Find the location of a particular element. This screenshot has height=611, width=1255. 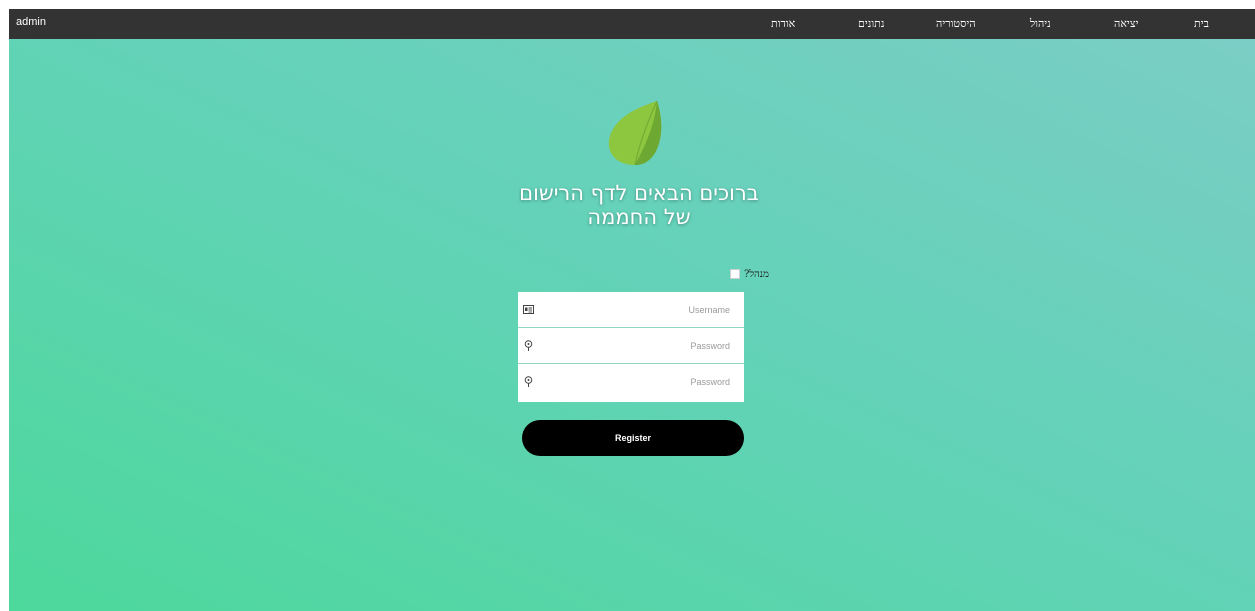

nav-item-data: נתונים is located at coordinates (871, 24).